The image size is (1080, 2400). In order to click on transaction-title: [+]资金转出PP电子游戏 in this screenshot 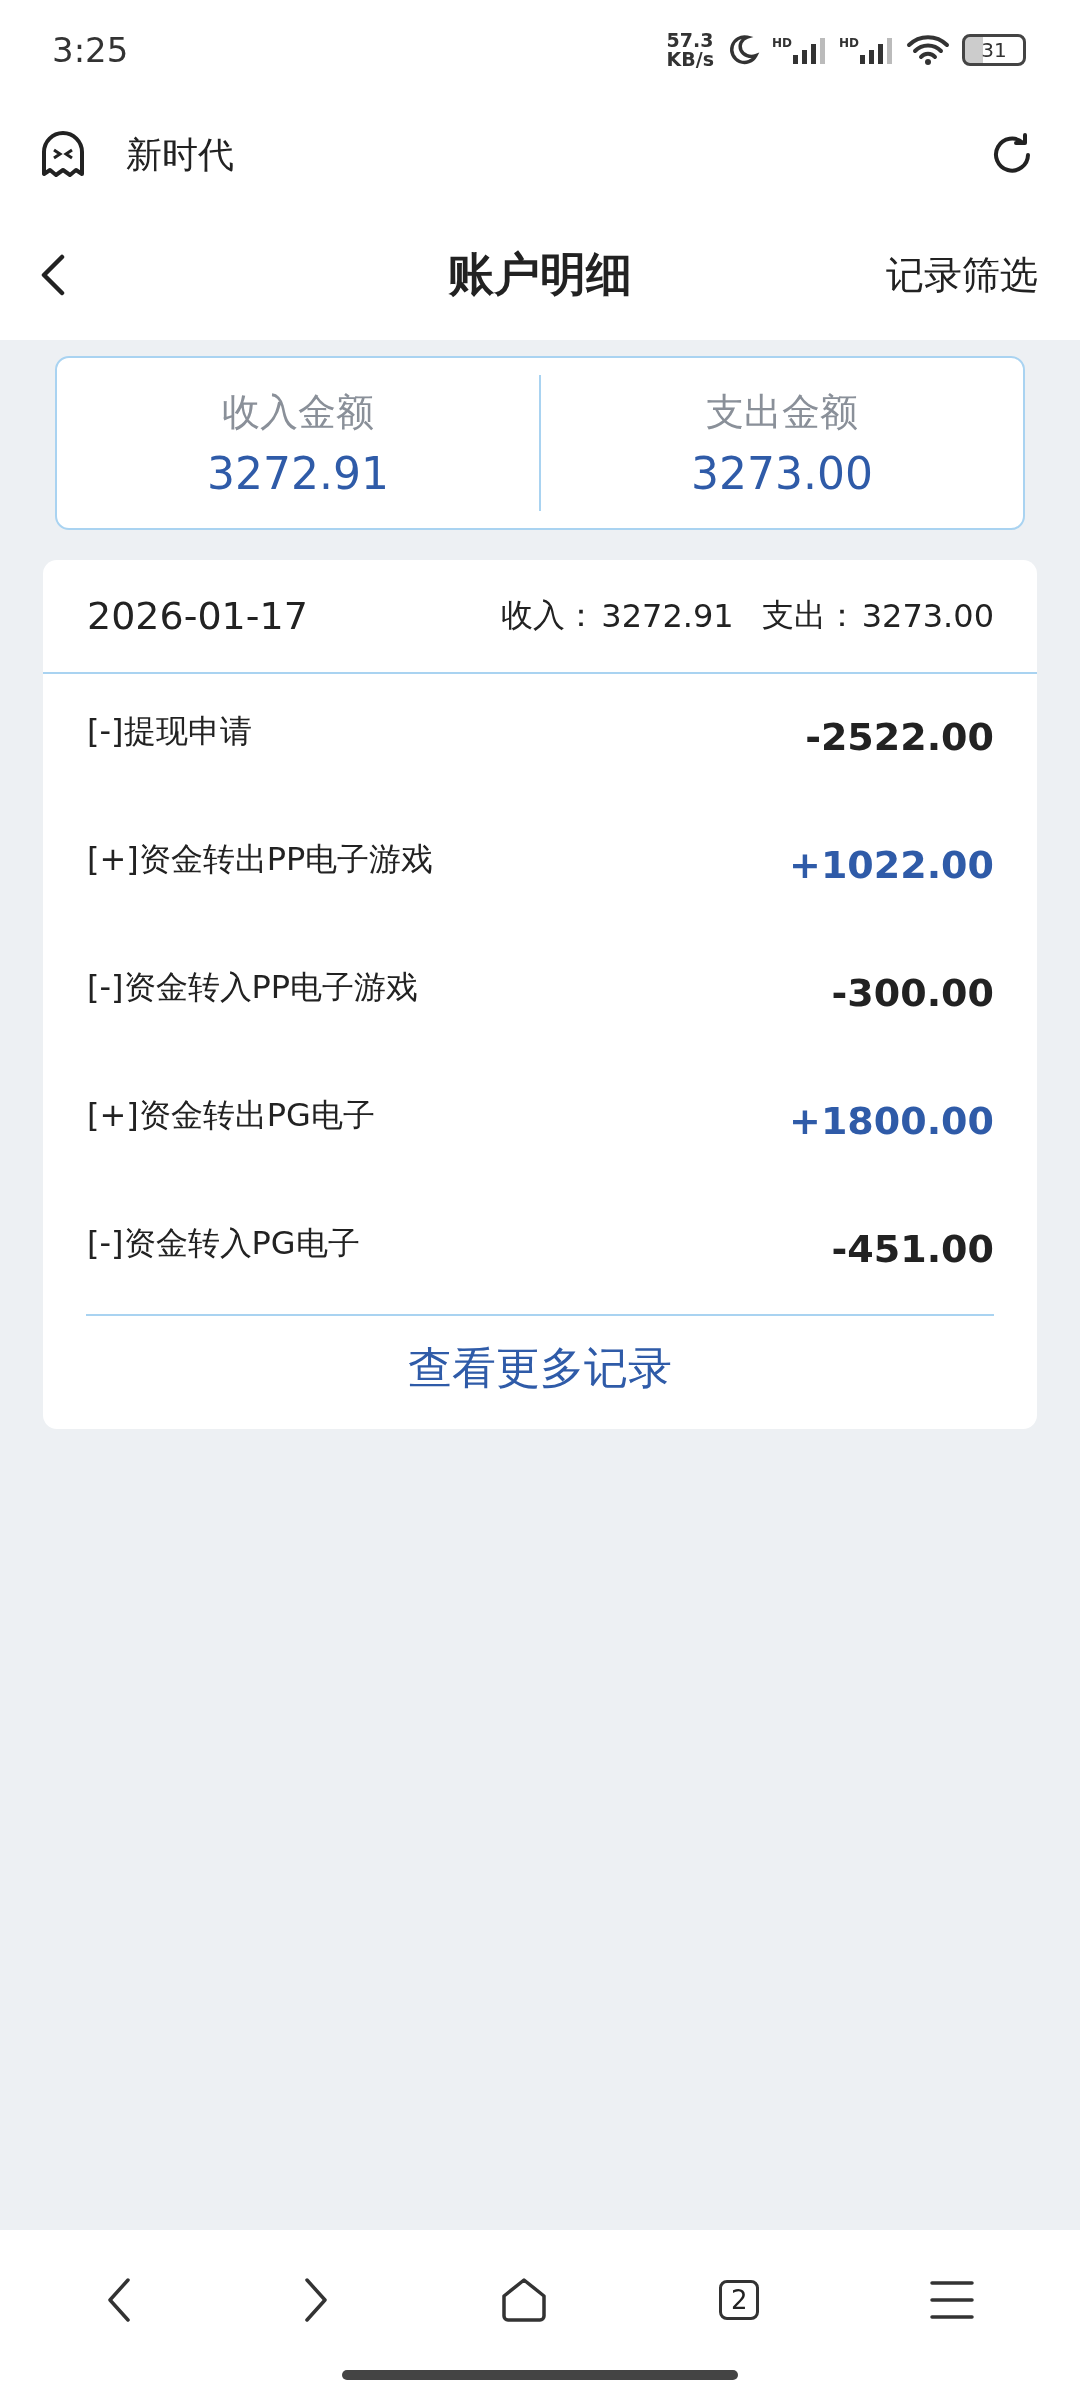, I will do `click(260, 859)`.